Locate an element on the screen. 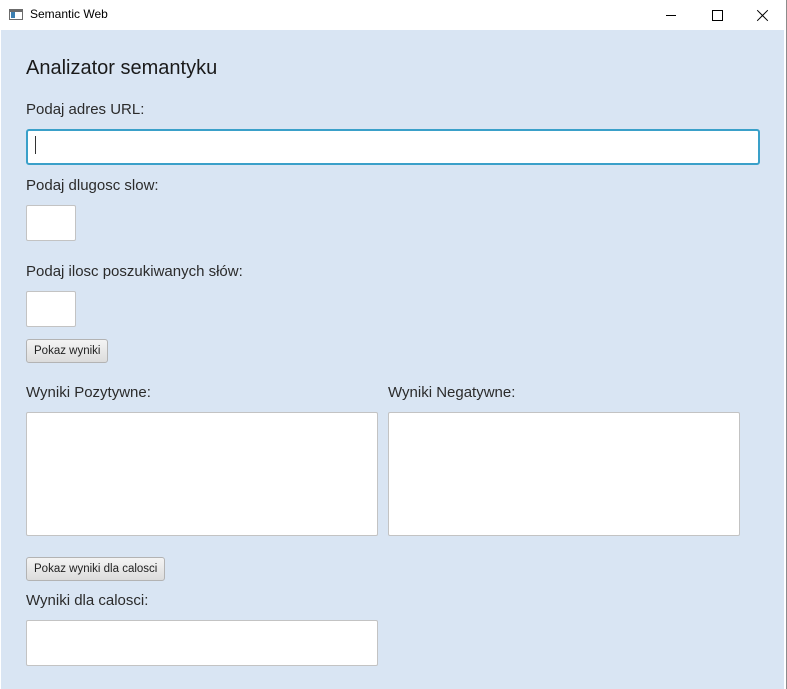  close-button is located at coordinates (763, 15).